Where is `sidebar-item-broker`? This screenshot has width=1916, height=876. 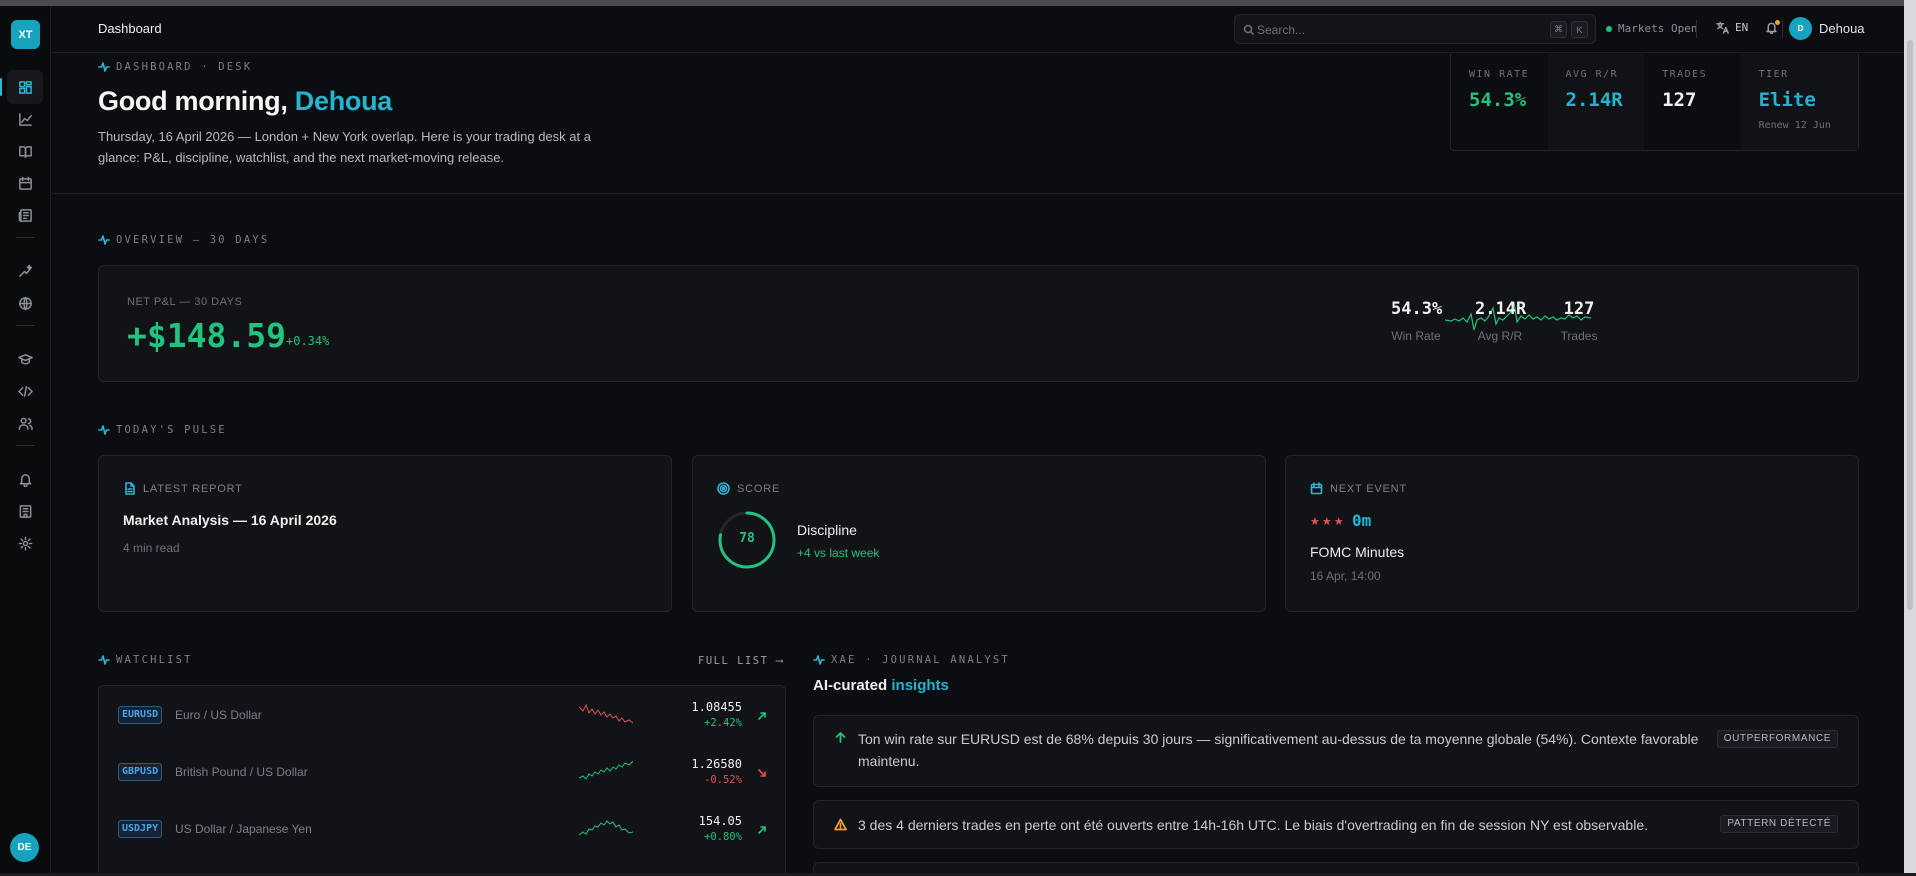 sidebar-item-broker is located at coordinates (25, 511).